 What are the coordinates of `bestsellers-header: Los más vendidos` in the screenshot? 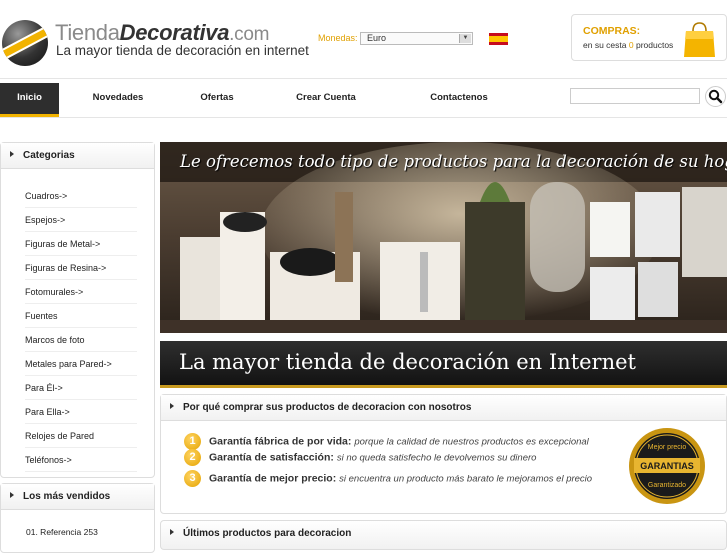 It's located at (77, 497).